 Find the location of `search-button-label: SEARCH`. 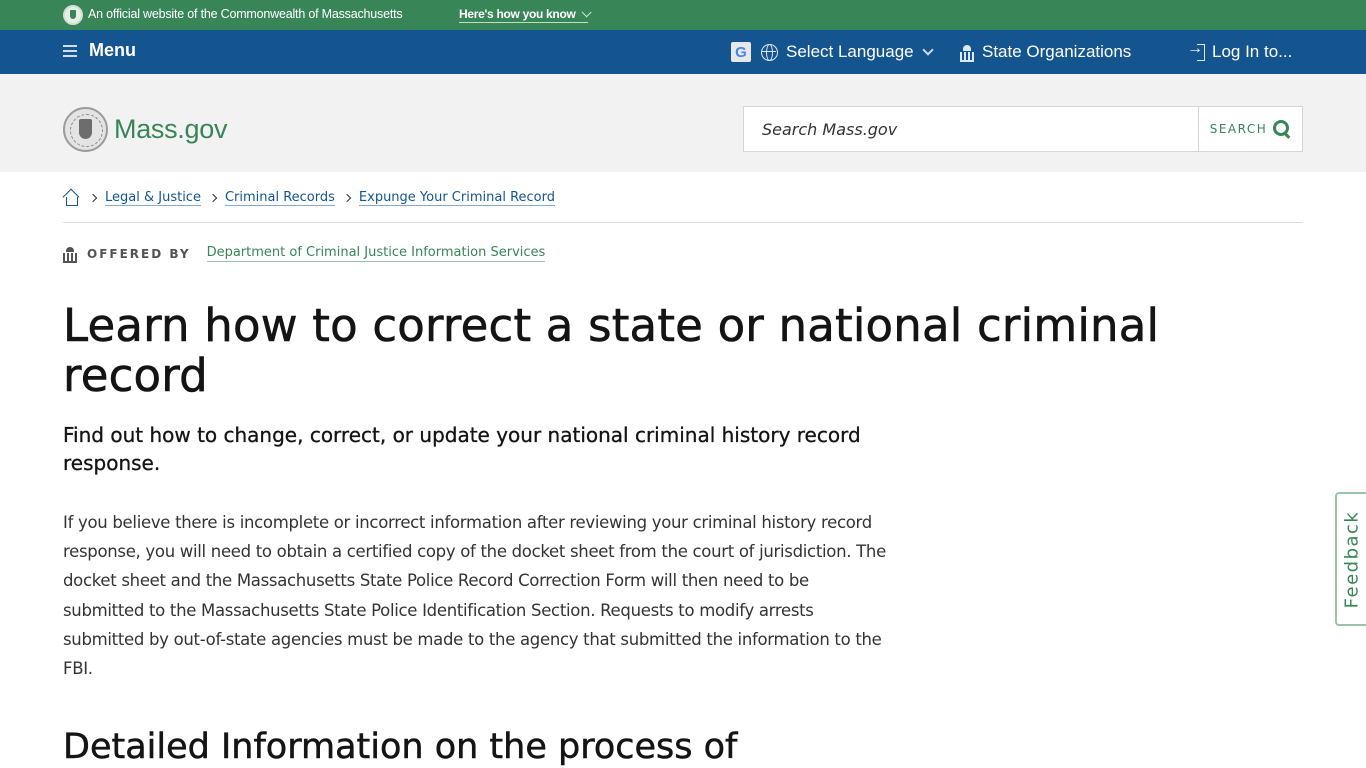

search-button-label: SEARCH is located at coordinates (1238, 129).